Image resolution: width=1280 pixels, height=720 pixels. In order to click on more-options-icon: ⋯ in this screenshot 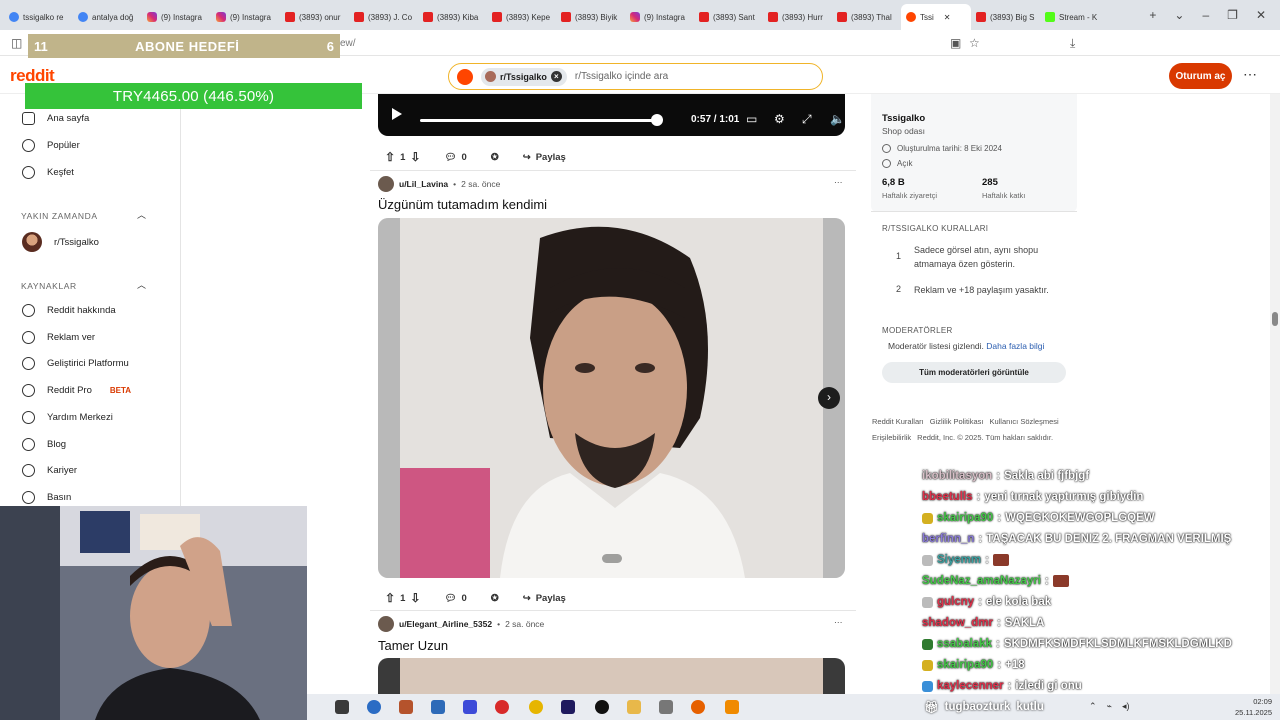, I will do `click(1250, 74)`.